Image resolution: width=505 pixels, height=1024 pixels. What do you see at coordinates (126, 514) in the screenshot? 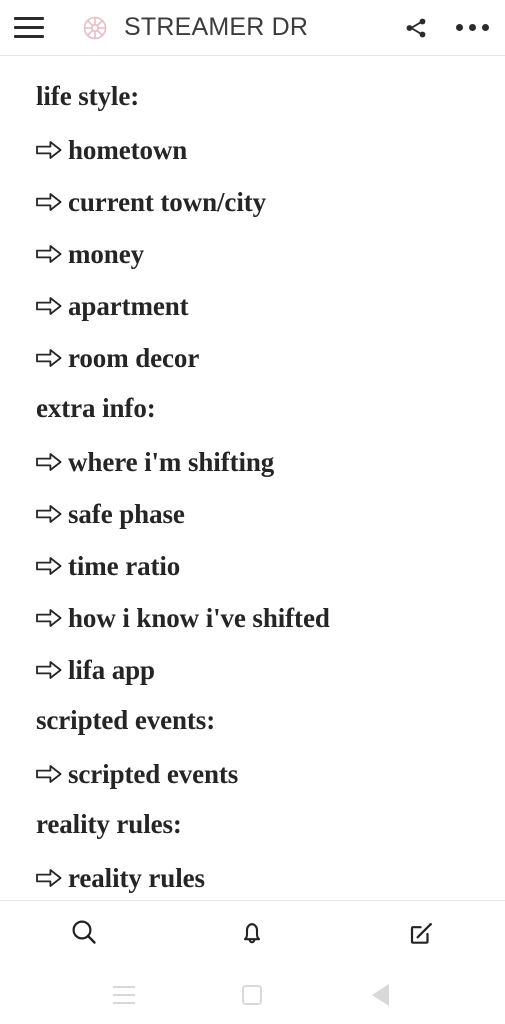
I see `item-text: safe phase` at bounding box center [126, 514].